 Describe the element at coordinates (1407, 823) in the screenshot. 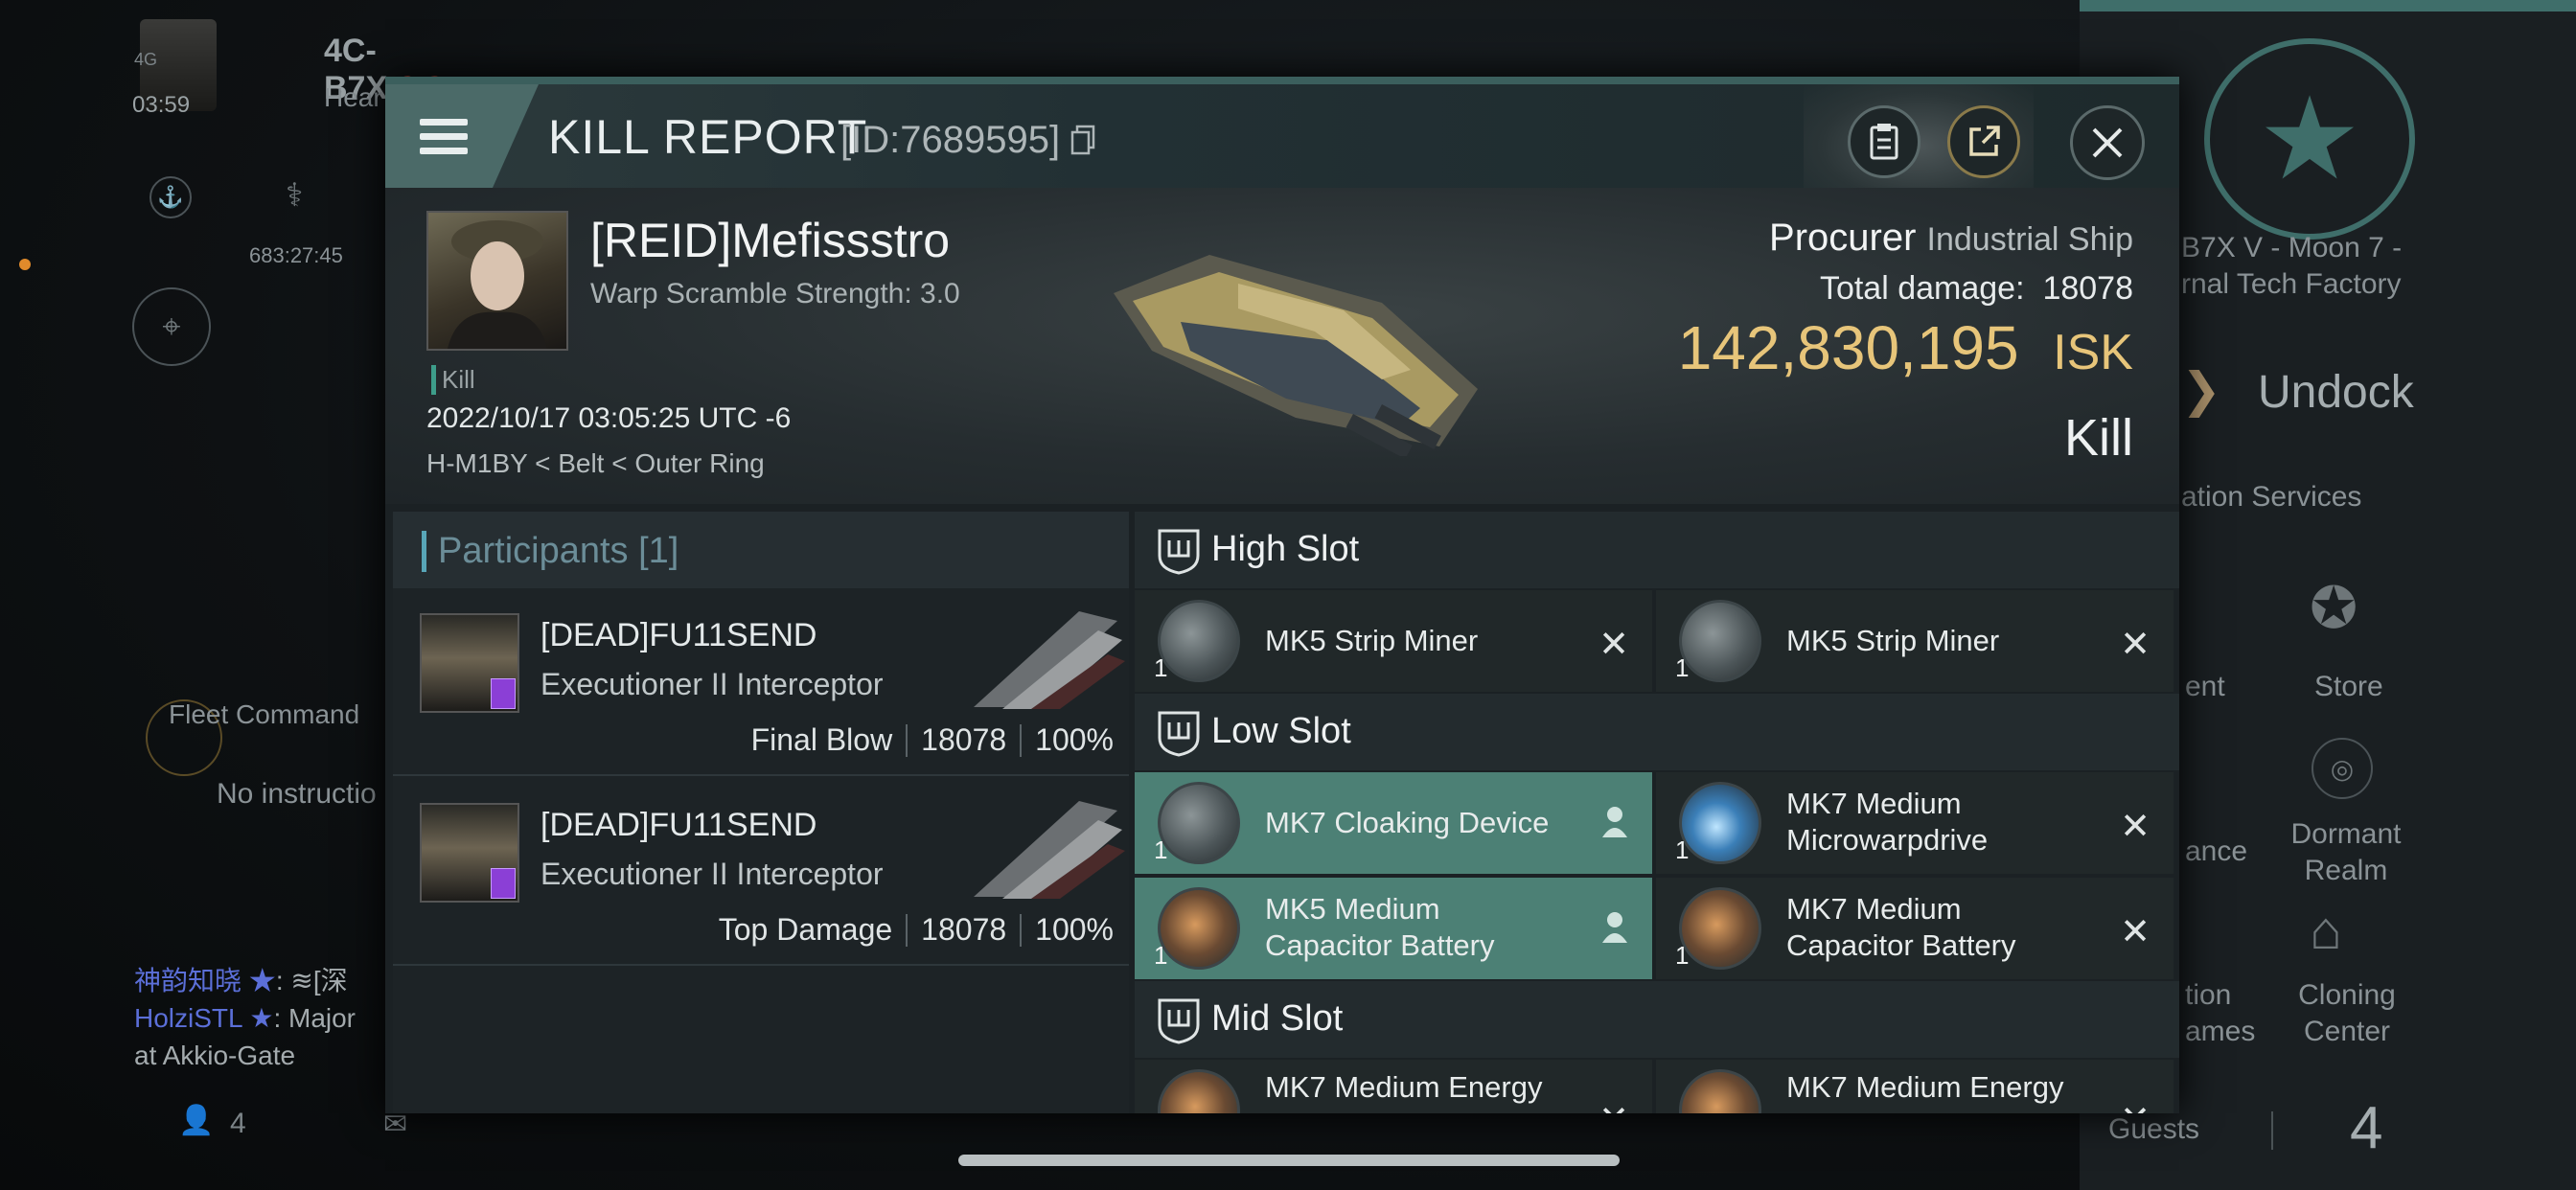

I see `module-name: MK7 Cloaking Device` at that location.